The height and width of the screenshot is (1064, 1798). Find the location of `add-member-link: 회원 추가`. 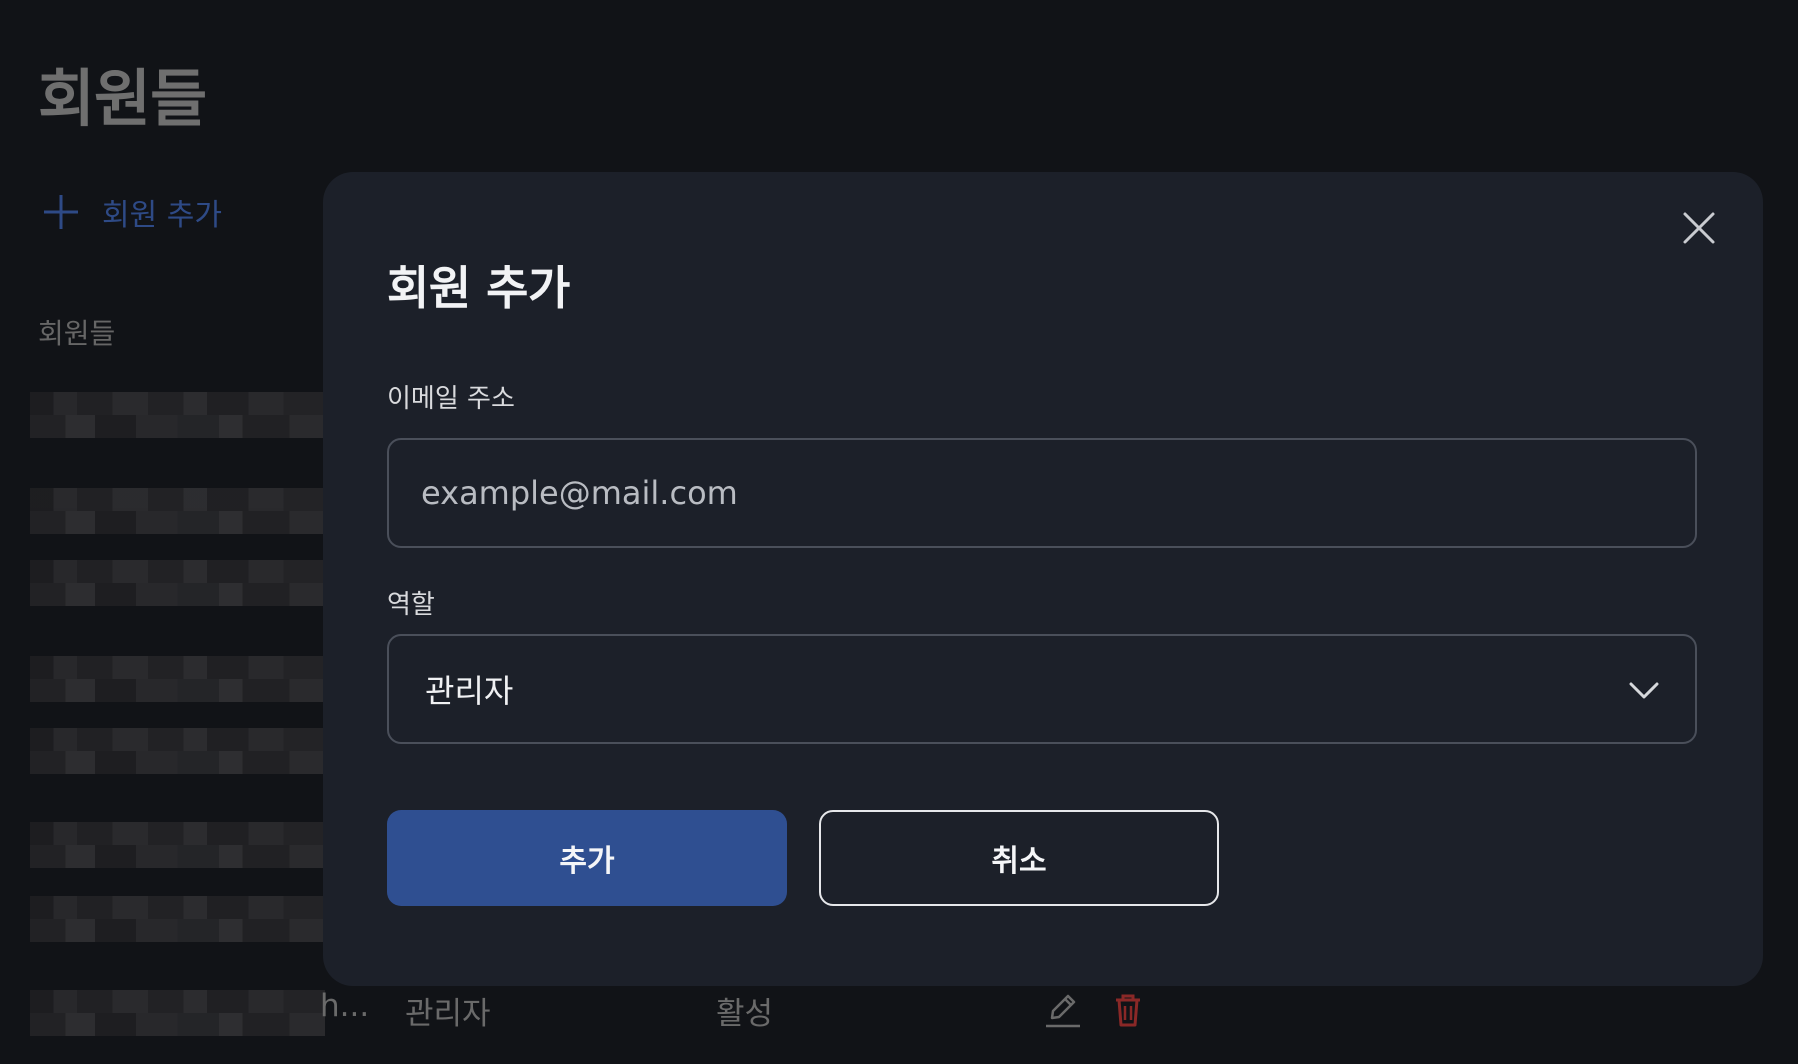

add-member-link: 회원 추가 is located at coordinates (132, 212).